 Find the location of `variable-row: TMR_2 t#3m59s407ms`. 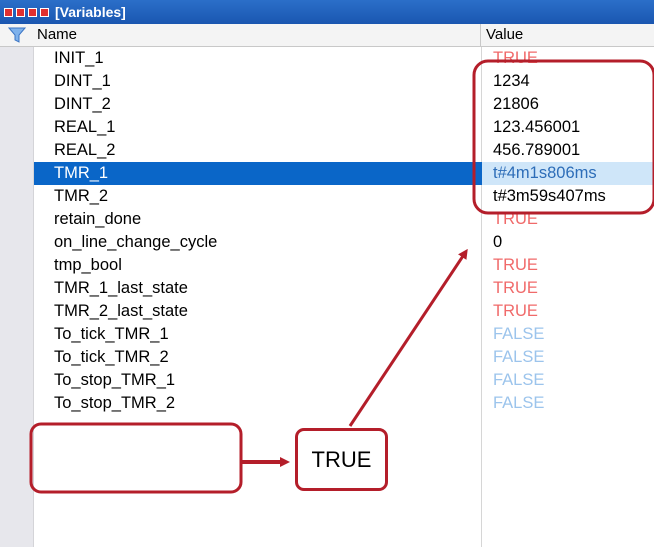

variable-row: TMR_2 t#3m59s407ms is located at coordinates (344, 196).